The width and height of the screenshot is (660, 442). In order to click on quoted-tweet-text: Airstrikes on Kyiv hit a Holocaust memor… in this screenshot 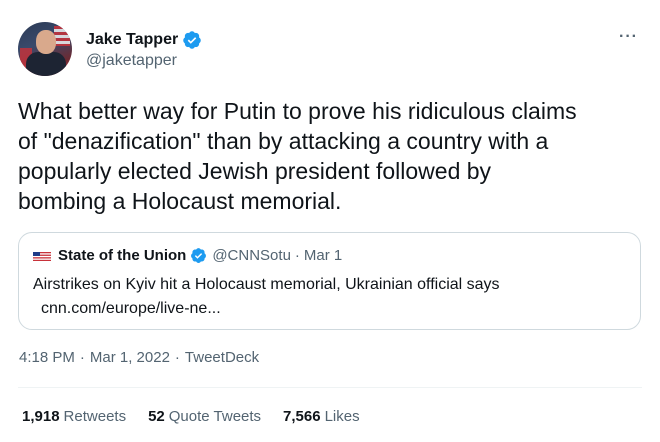, I will do `click(266, 284)`.